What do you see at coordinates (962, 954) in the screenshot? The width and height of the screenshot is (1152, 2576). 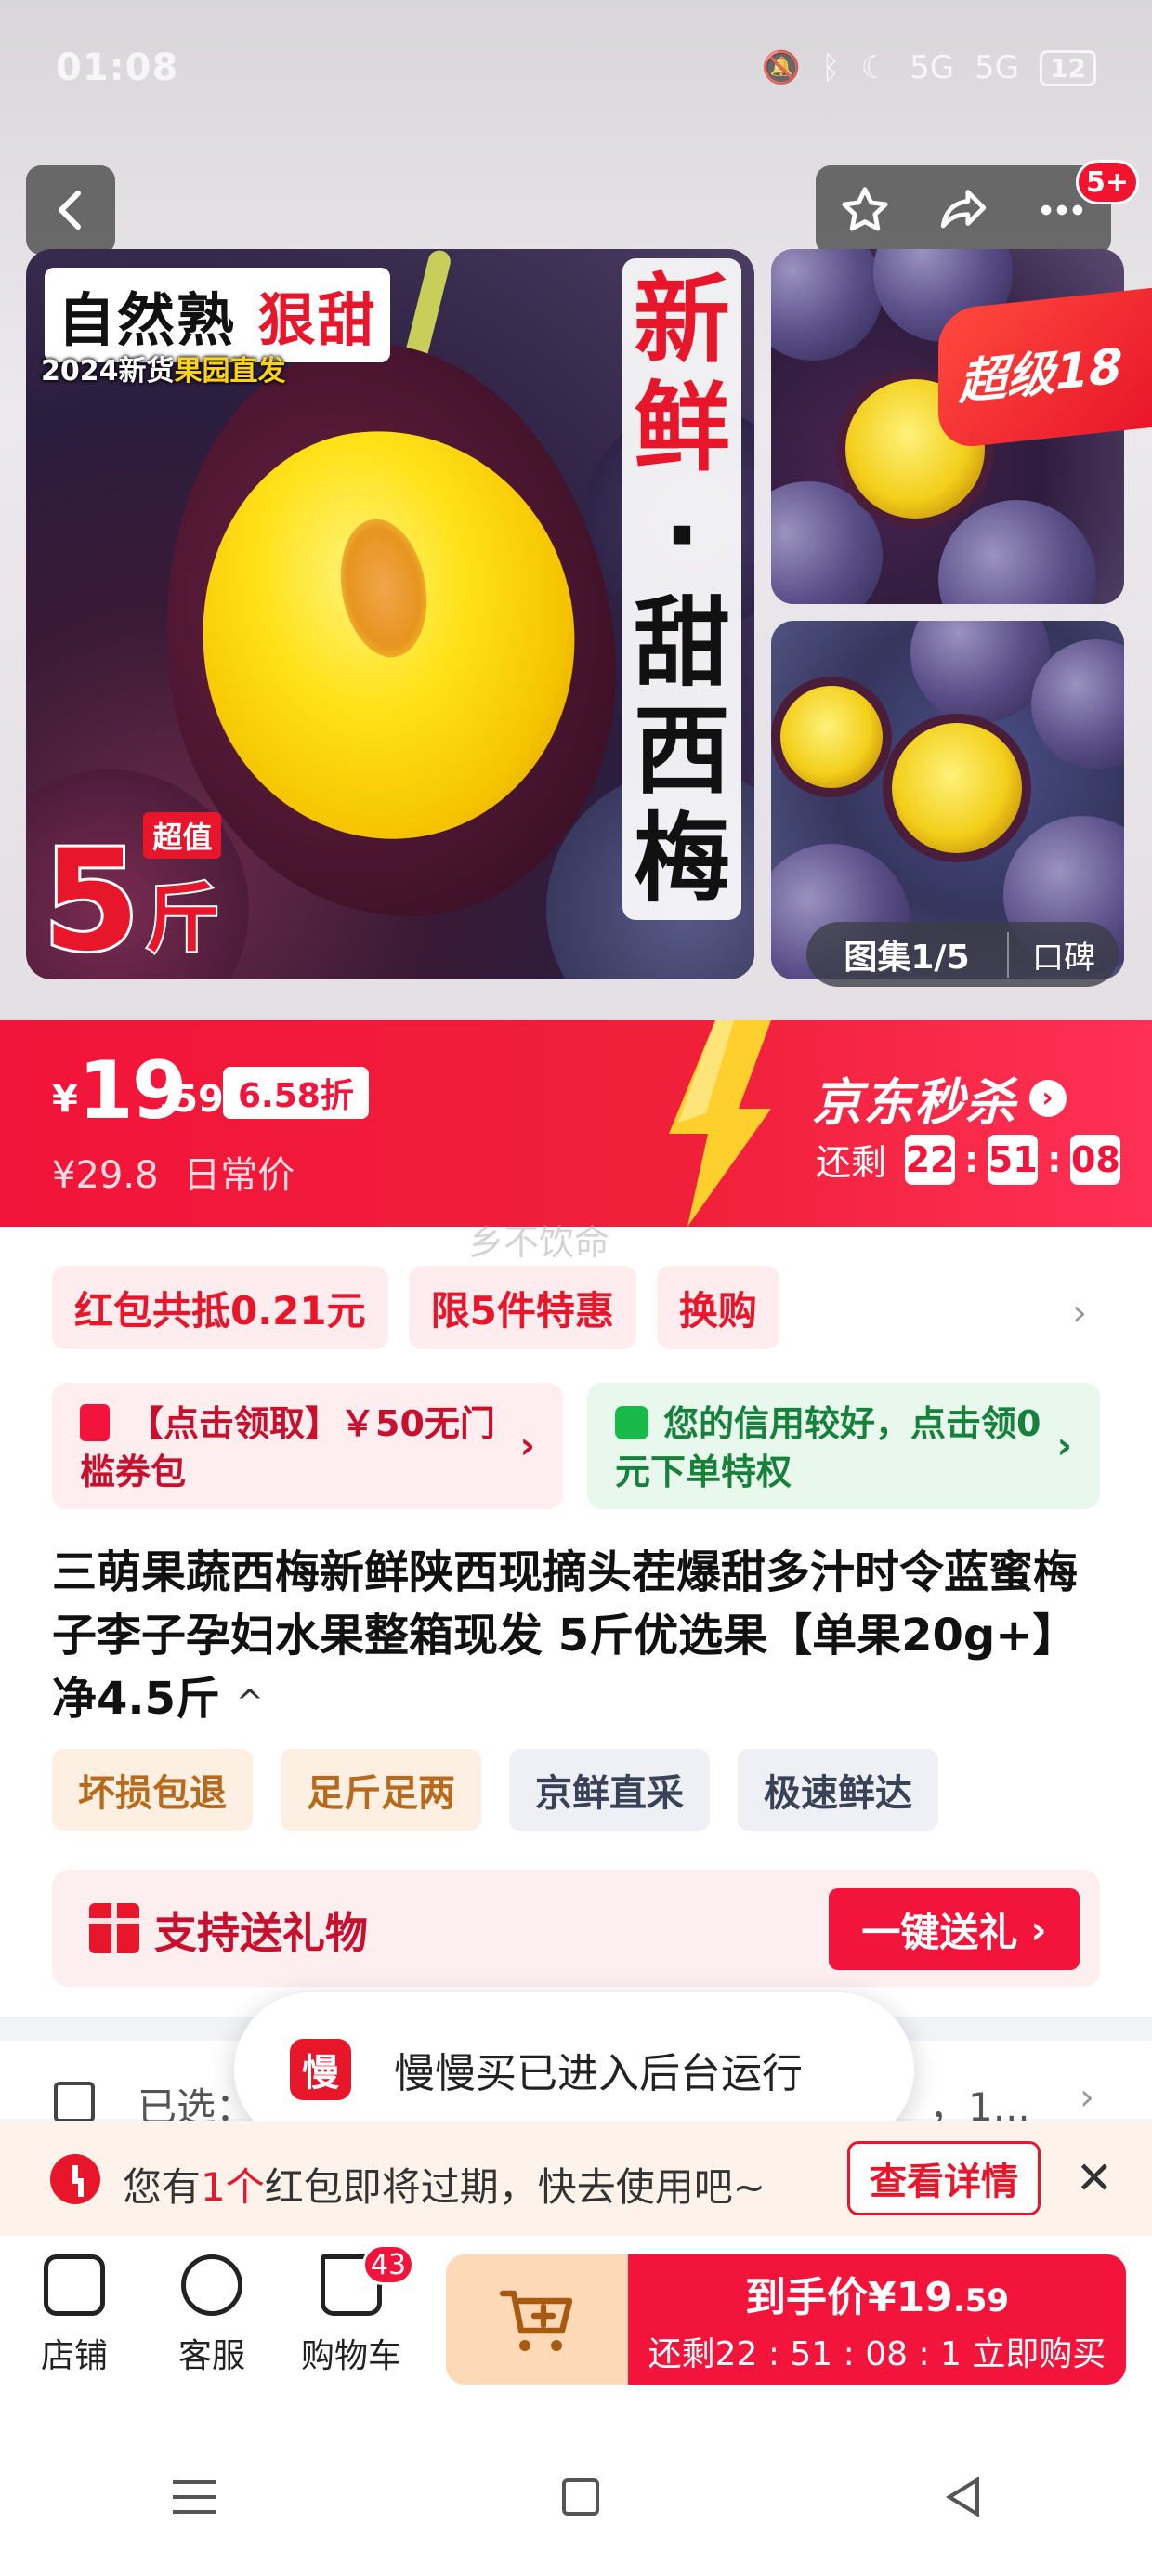 I see `gallery-counter: 图集1/5 口碑` at bounding box center [962, 954].